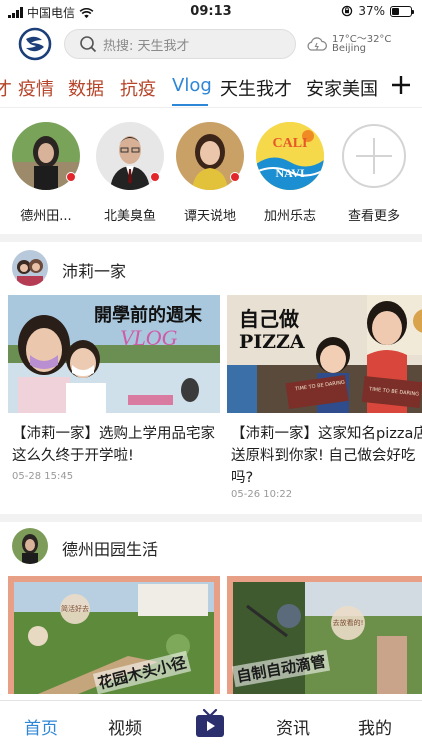 This screenshot has height=750, width=422. I want to click on nav-mine: 我的, so click(375, 726).